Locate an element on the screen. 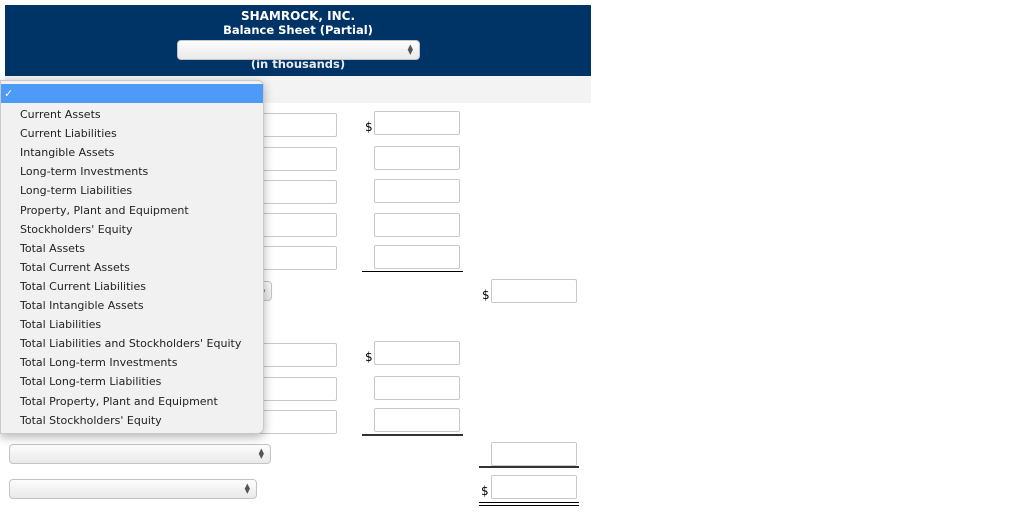  grand-total-input is located at coordinates (534, 487).